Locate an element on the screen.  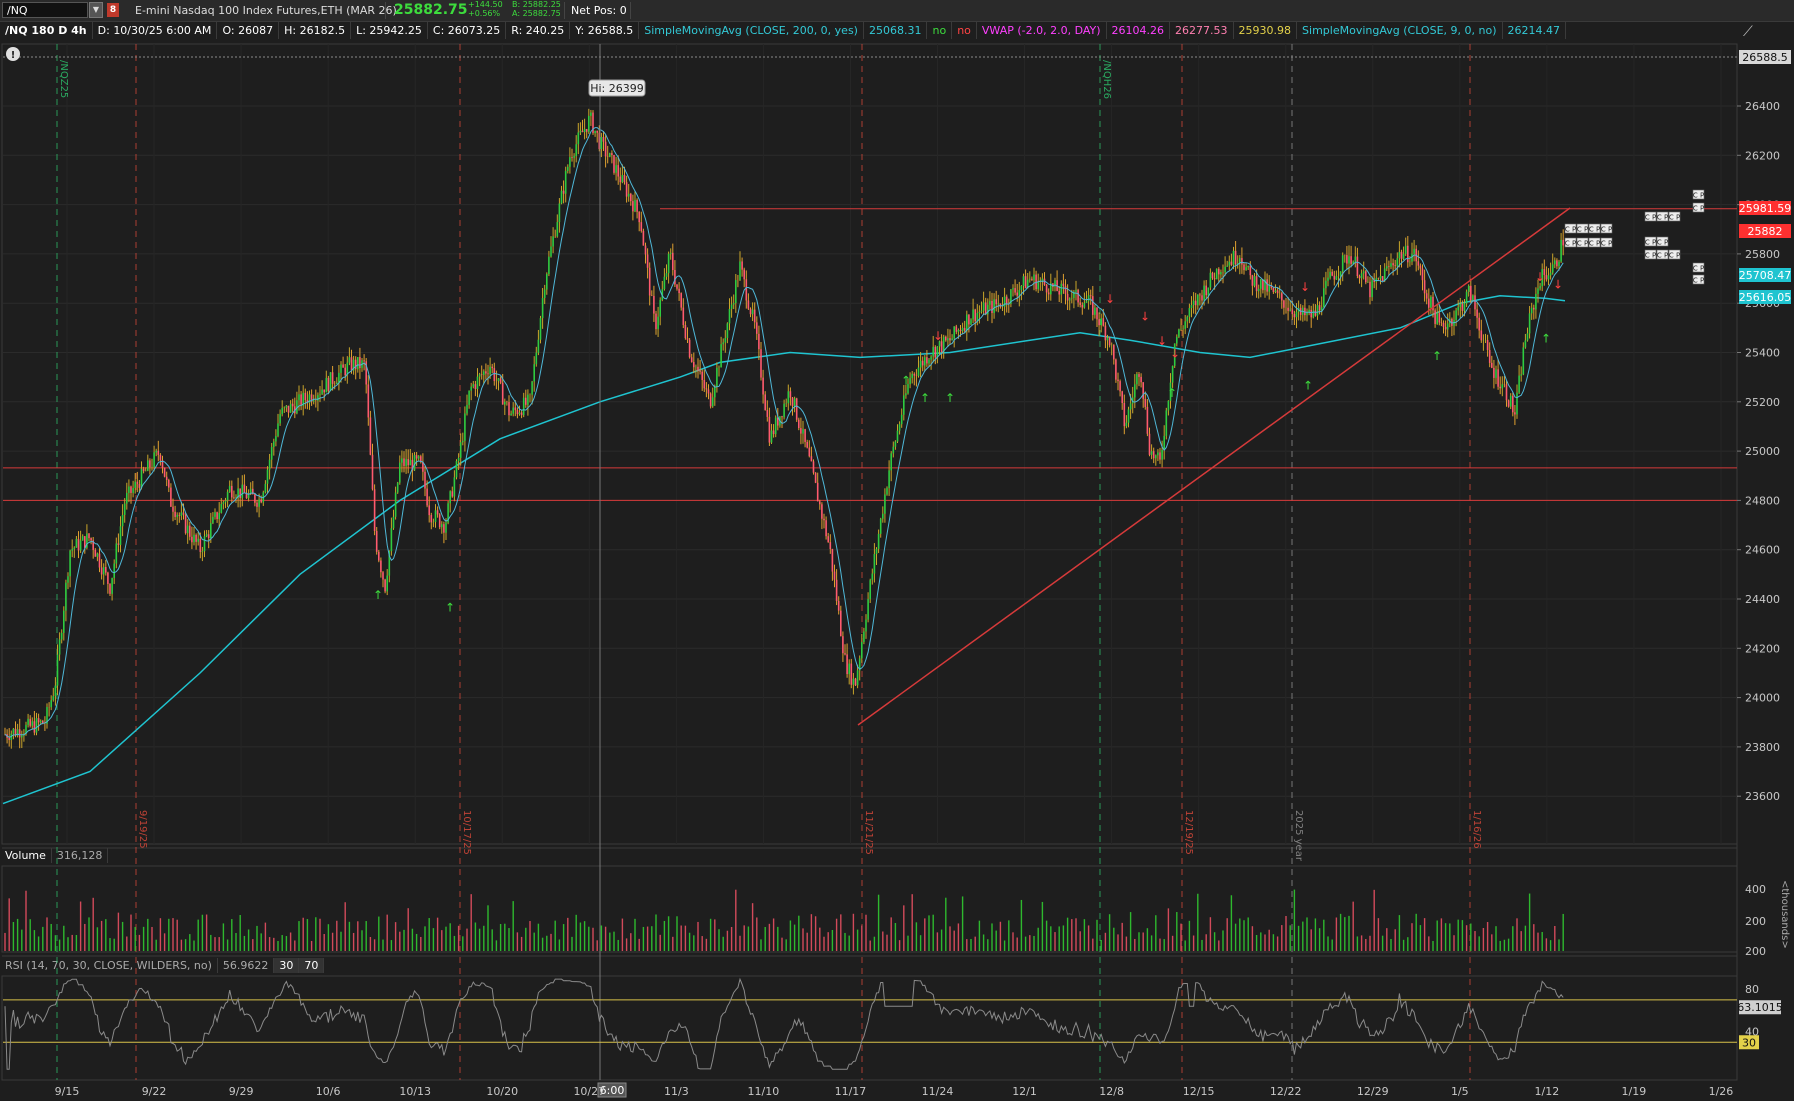
x-tick-label: 1/26 is located at coordinates (1721, 1091).